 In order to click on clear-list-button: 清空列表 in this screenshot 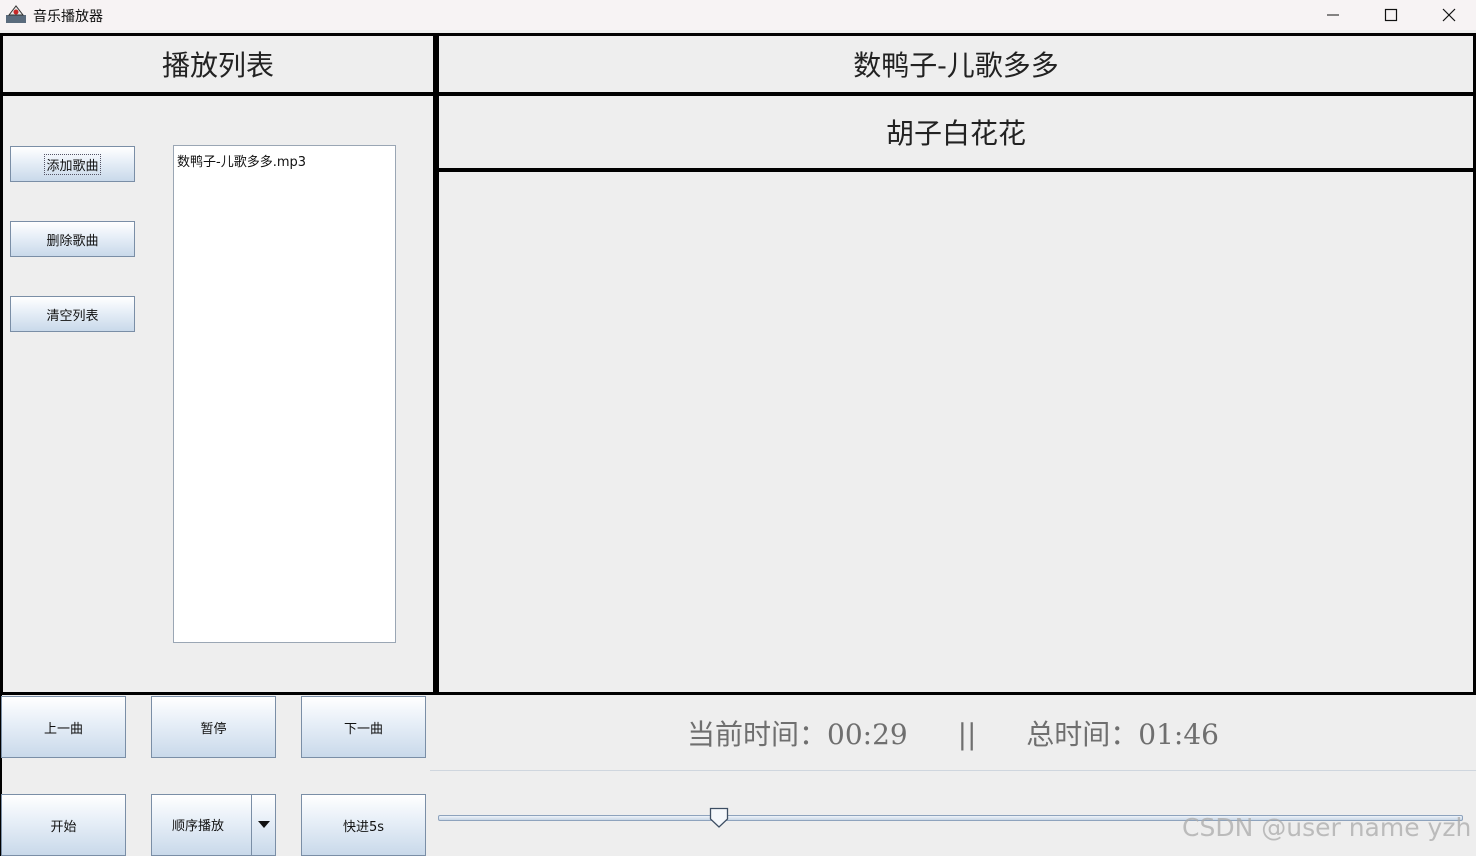, I will do `click(72, 314)`.